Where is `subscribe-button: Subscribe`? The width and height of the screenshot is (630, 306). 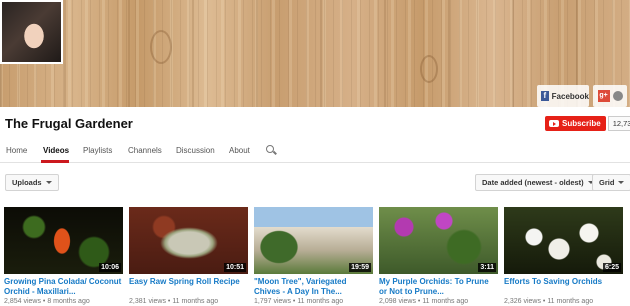
subscribe-button: Subscribe is located at coordinates (575, 123).